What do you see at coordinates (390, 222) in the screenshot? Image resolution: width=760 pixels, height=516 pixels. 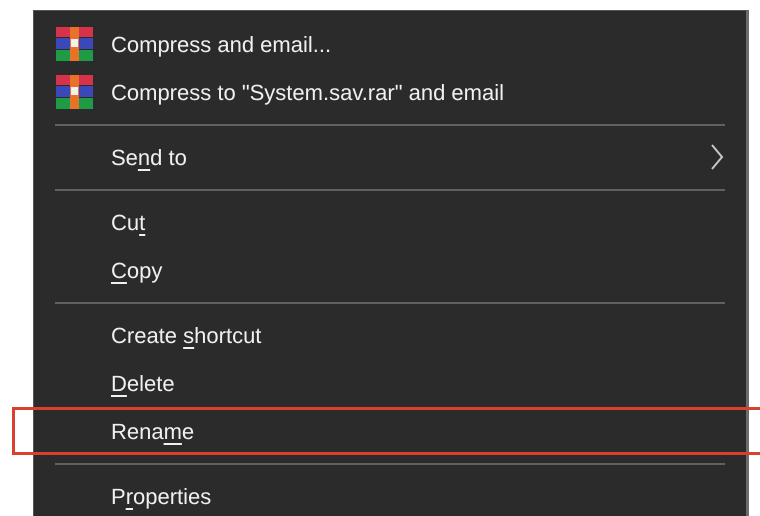 I see `menu-item: Cut` at bounding box center [390, 222].